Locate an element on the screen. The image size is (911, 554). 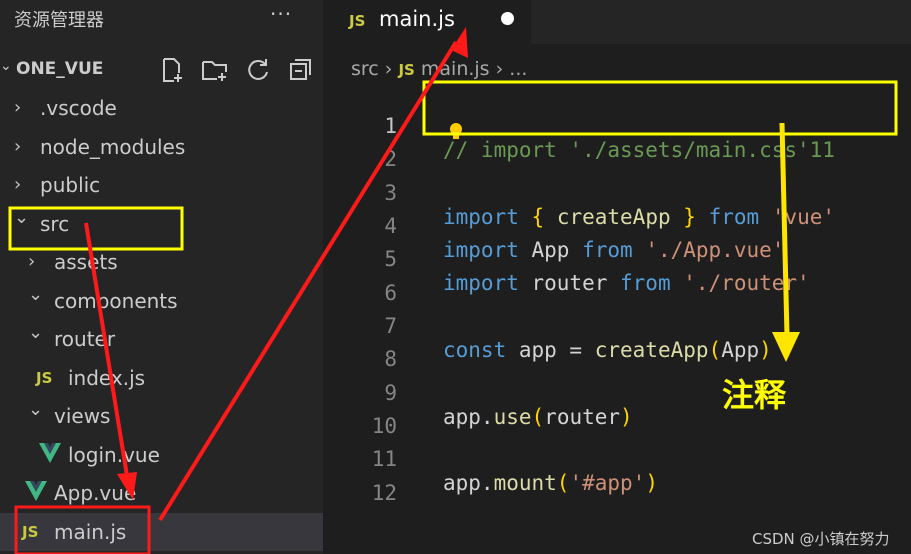
tree-item-vscode: › .vscode is located at coordinates (161, 108).